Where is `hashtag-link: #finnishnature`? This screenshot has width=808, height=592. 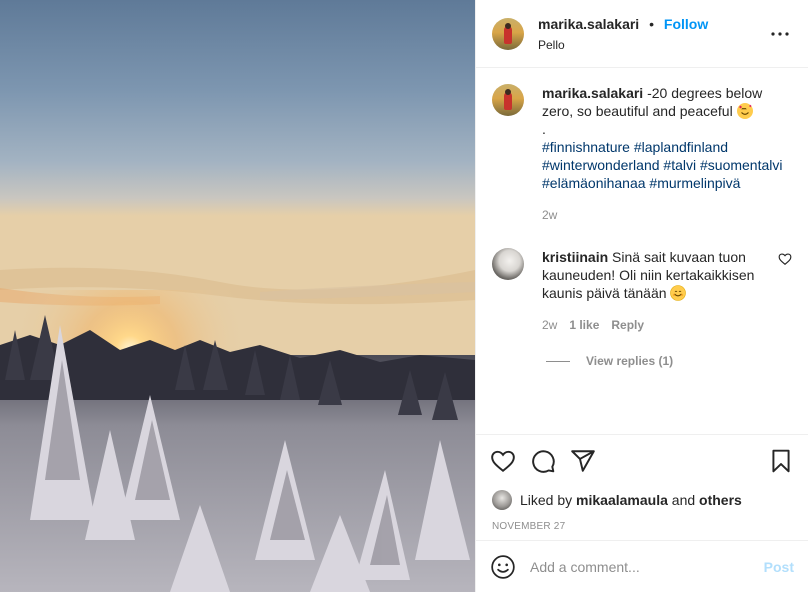 hashtag-link: #finnishnature is located at coordinates (586, 147).